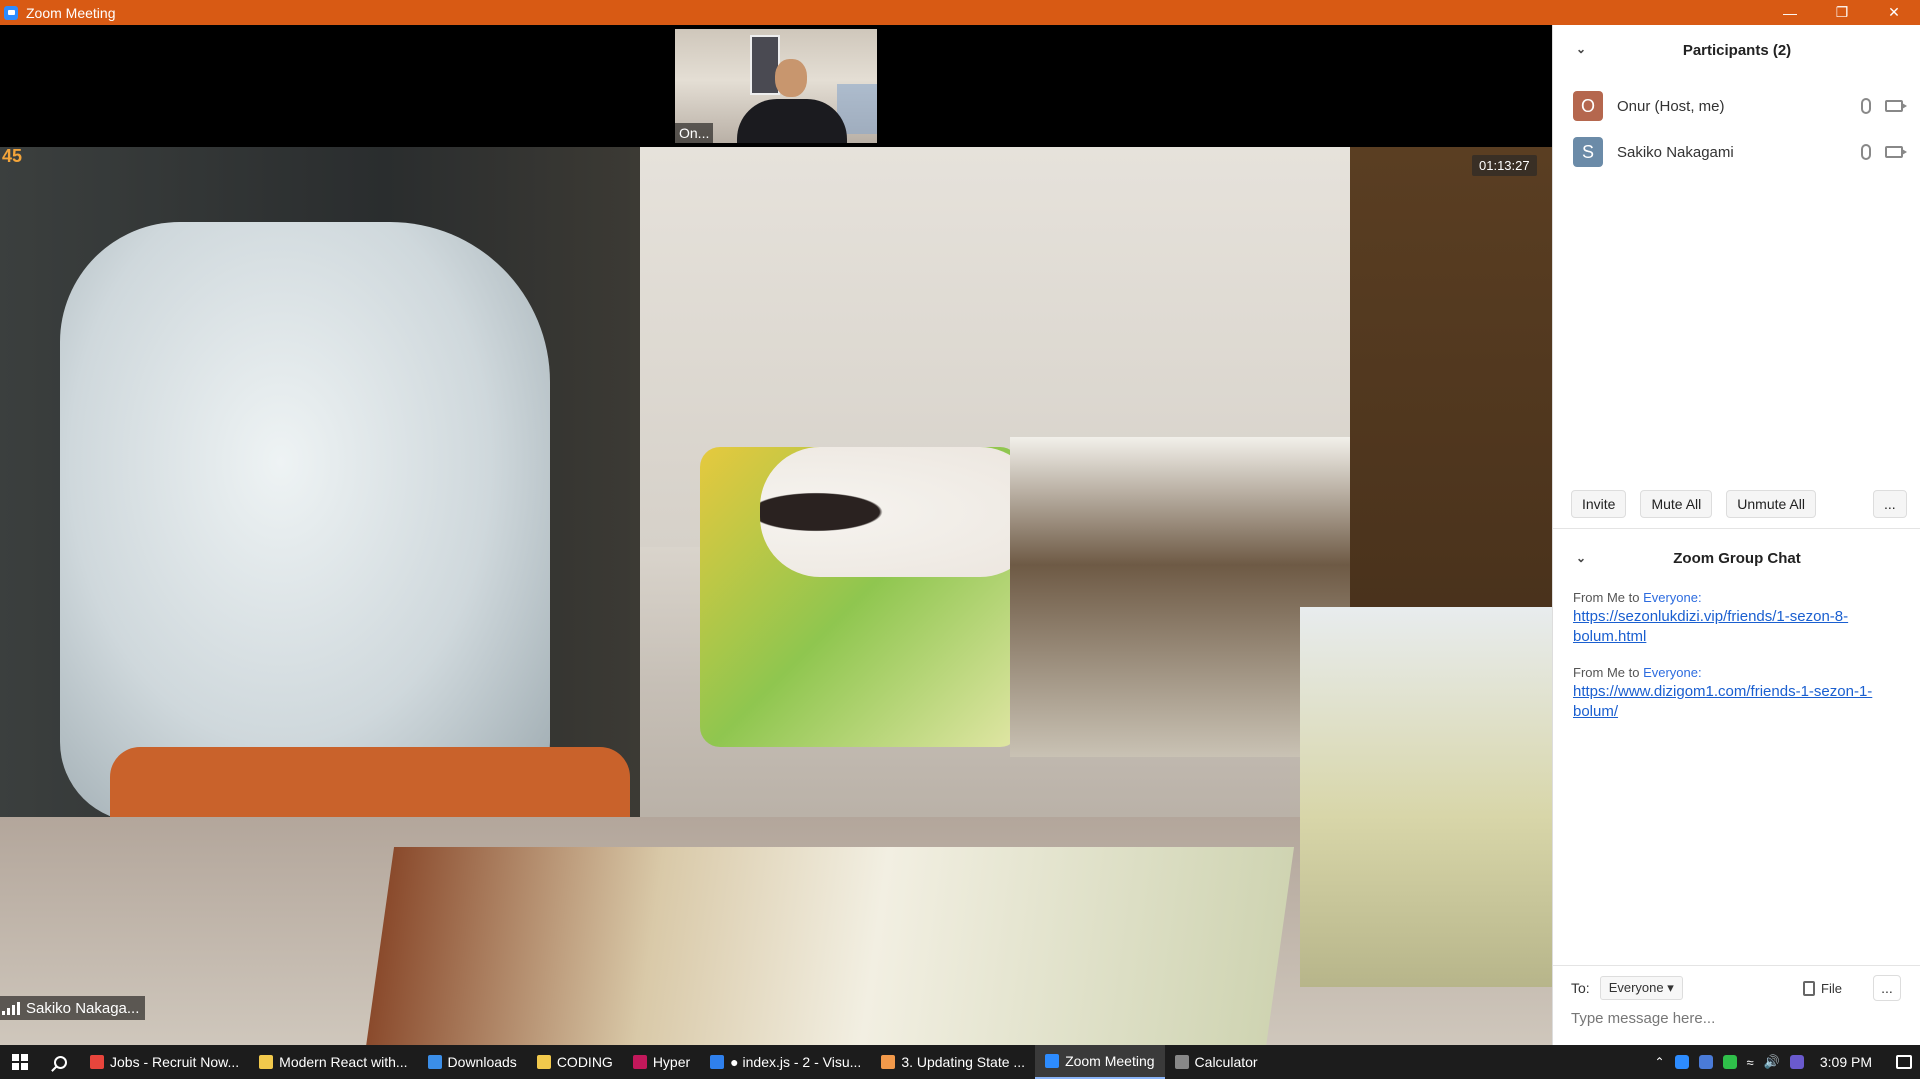  What do you see at coordinates (1737, 50) in the screenshot?
I see `participants-title: Participants (2)` at bounding box center [1737, 50].